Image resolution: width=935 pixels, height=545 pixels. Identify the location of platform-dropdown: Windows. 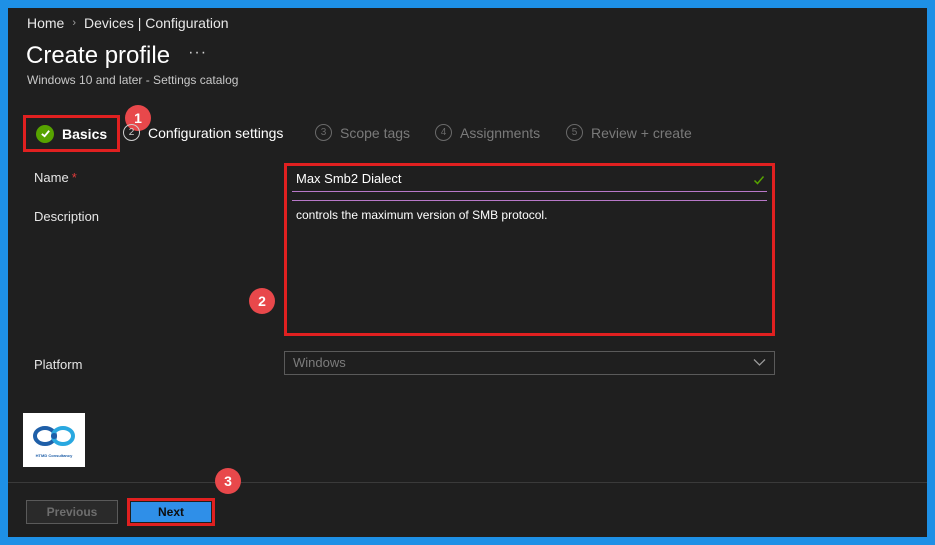
(529, 363).